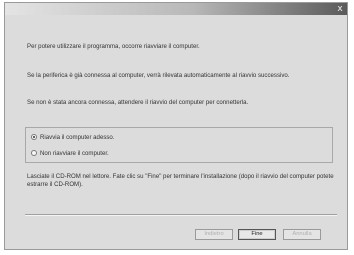 This screenshot has height=255, width=354. Describe the element at coordinates (34, 153) in the screenshot. I see `no-restart-radio` at that location.